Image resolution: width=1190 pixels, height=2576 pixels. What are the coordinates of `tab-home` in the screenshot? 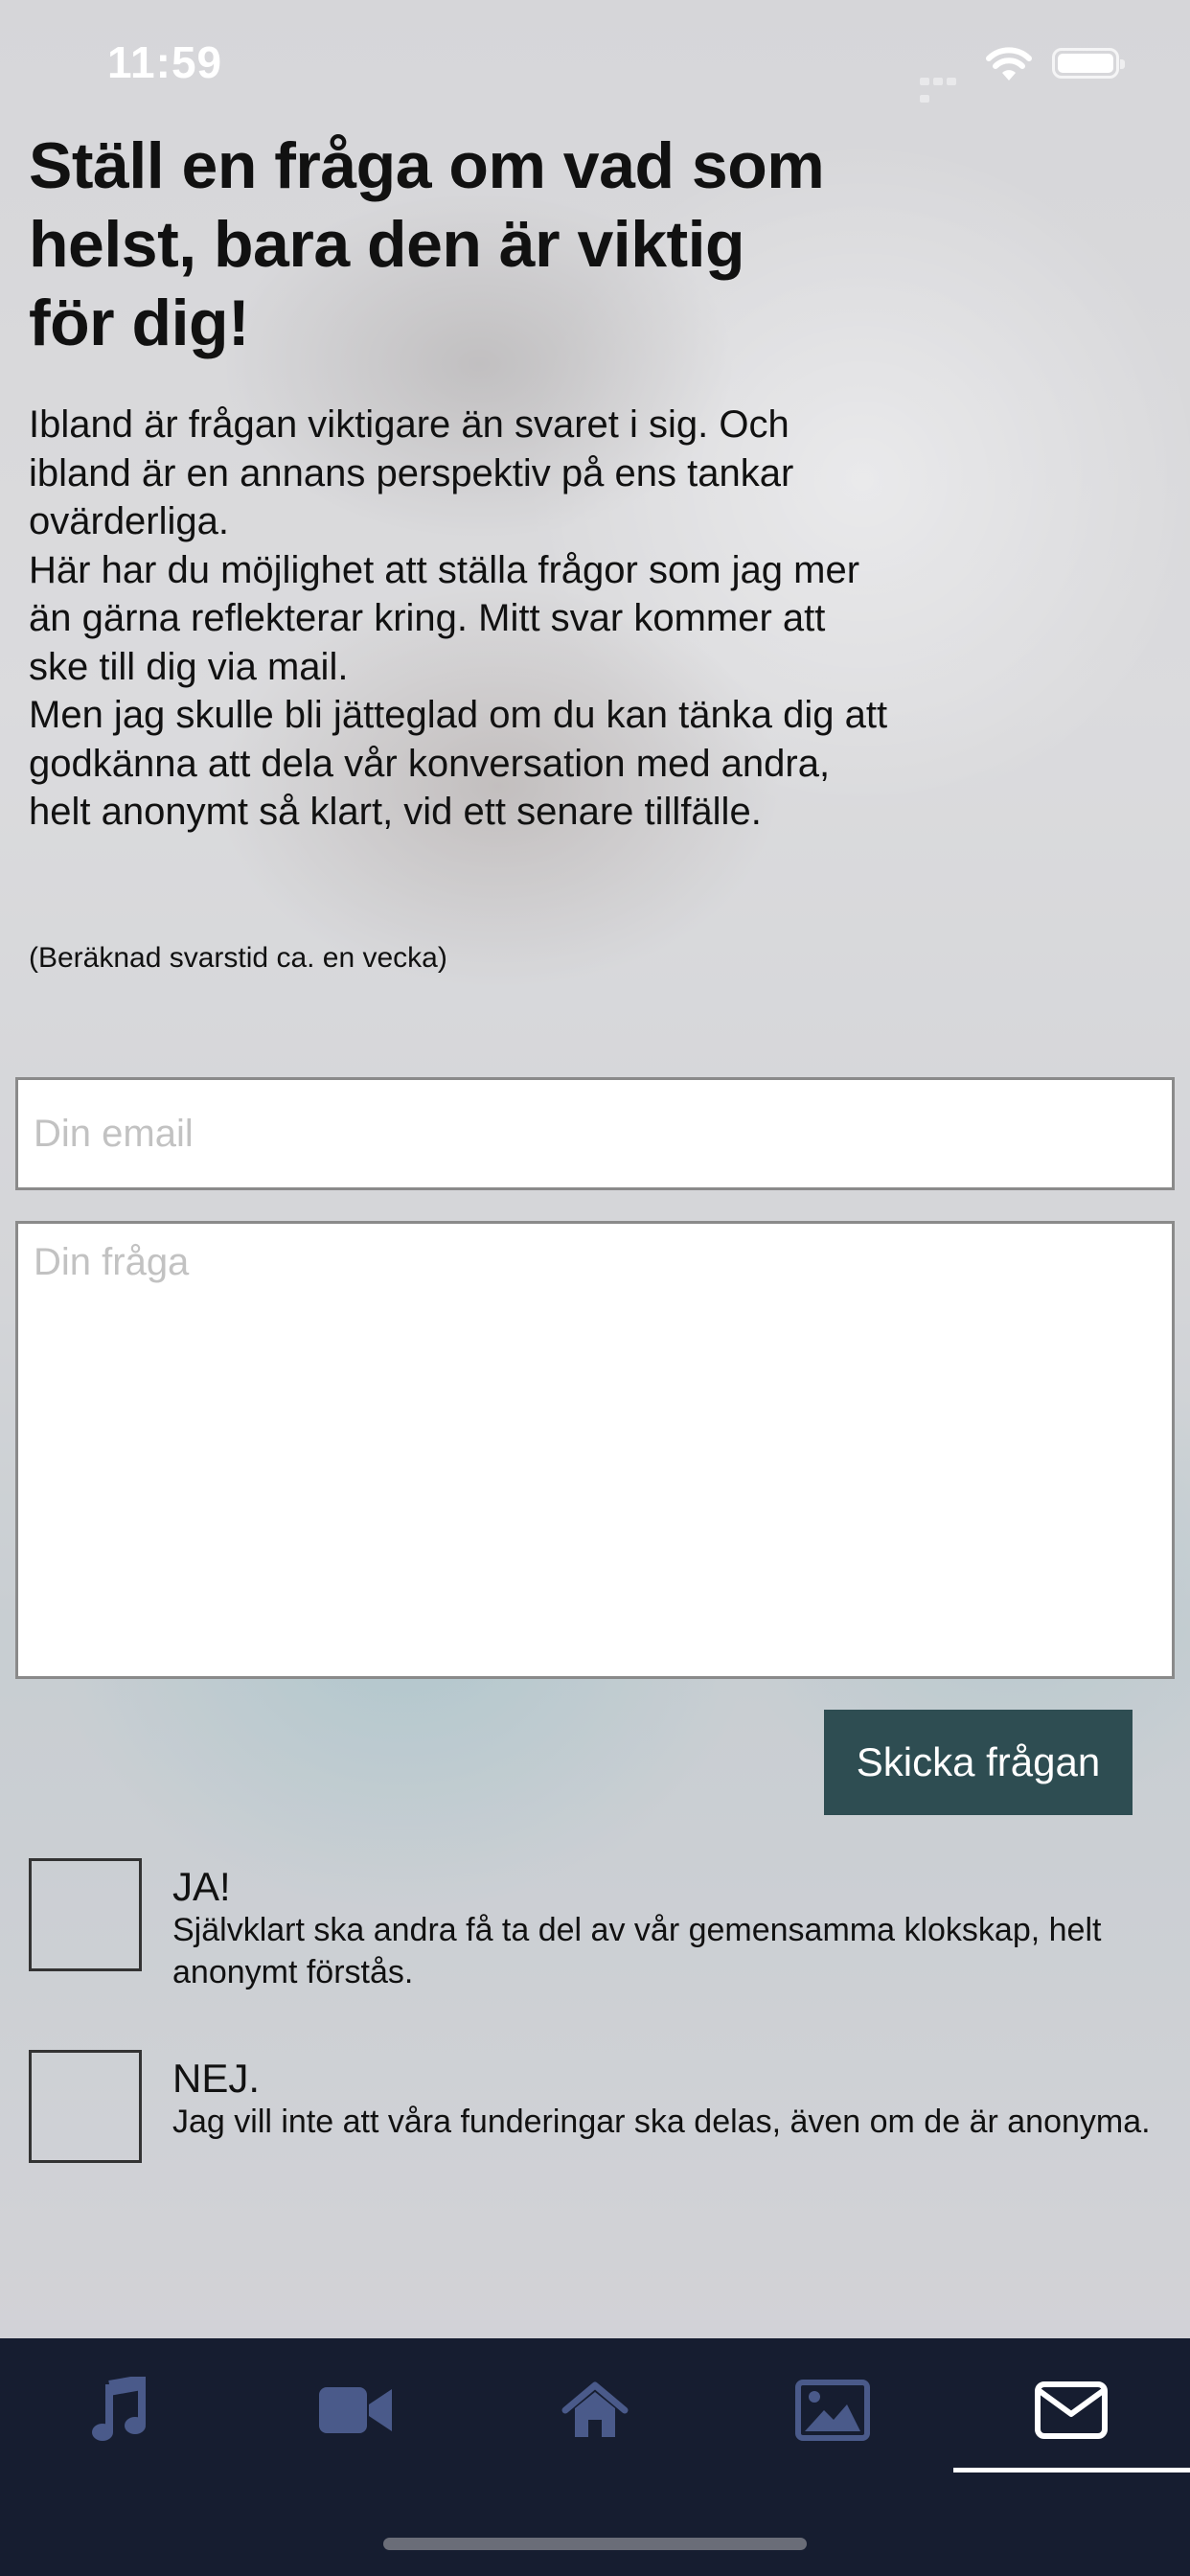 It's located at (595, 2410).